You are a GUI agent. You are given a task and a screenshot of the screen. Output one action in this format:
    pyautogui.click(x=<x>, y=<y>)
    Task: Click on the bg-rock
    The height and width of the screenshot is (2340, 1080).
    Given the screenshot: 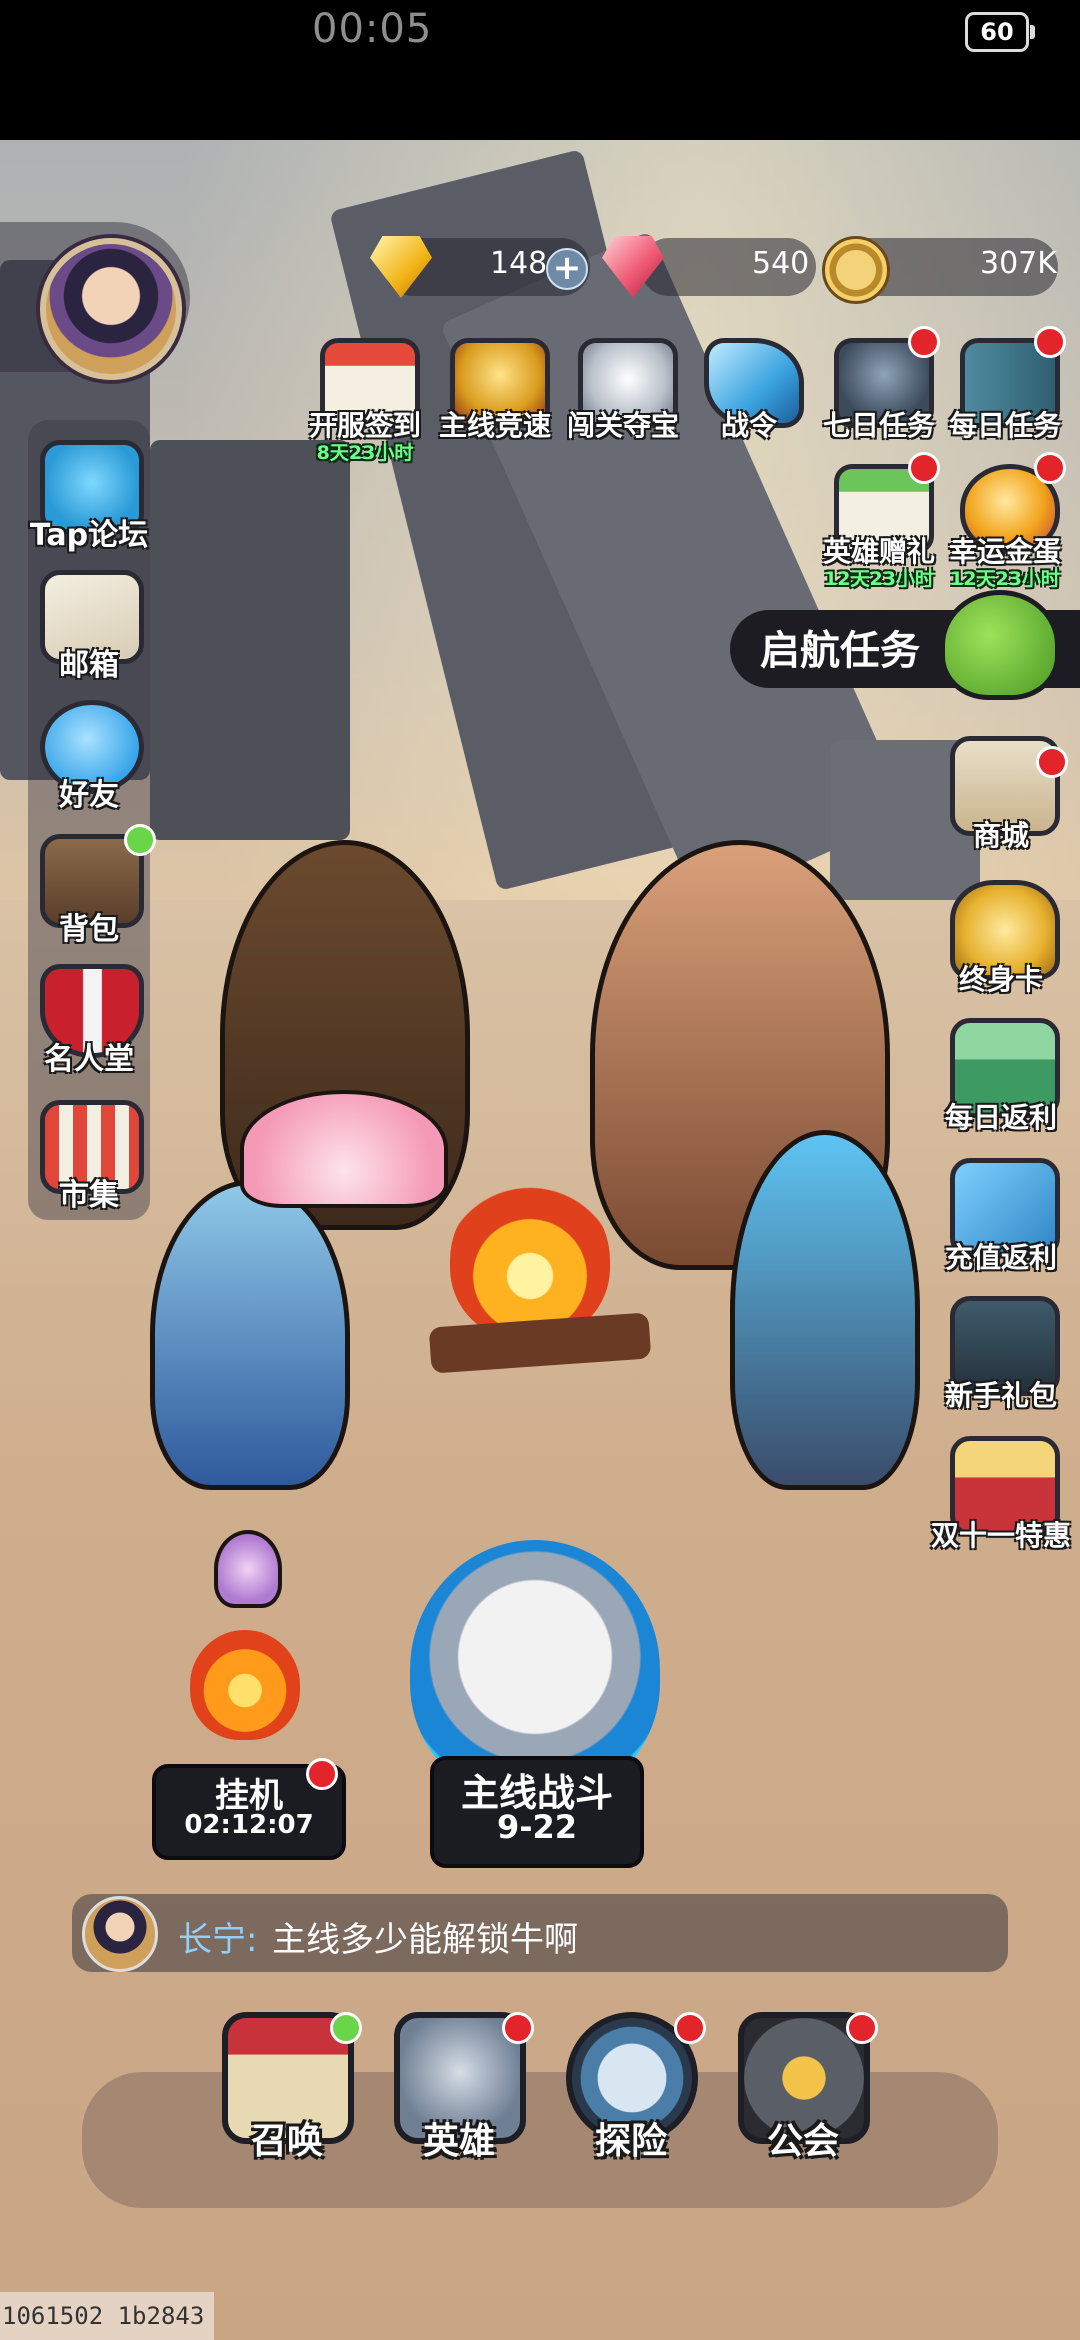 What is the action you would take?
    pyautogui.click(x=250, y=640)
    